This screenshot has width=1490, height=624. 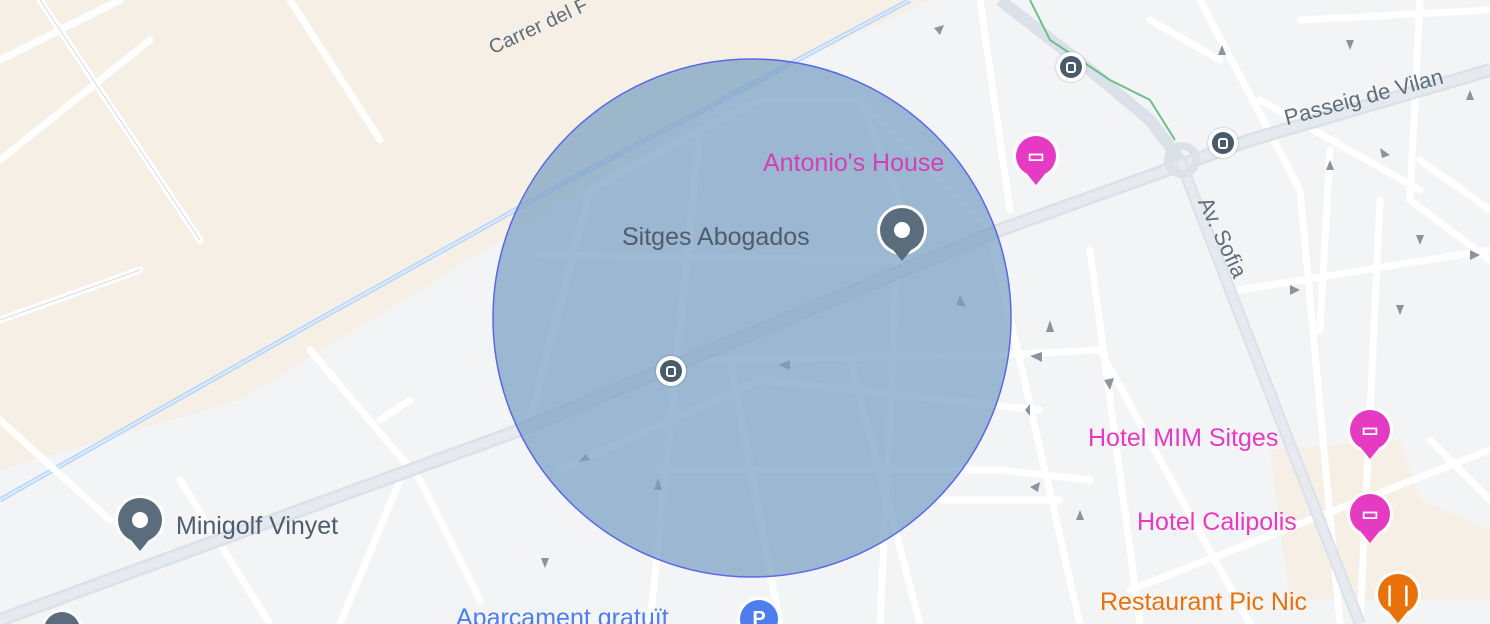 I want to click on place-label-hotel-calipolis: Hotel Calipolis, so click(x=1217, y=522).